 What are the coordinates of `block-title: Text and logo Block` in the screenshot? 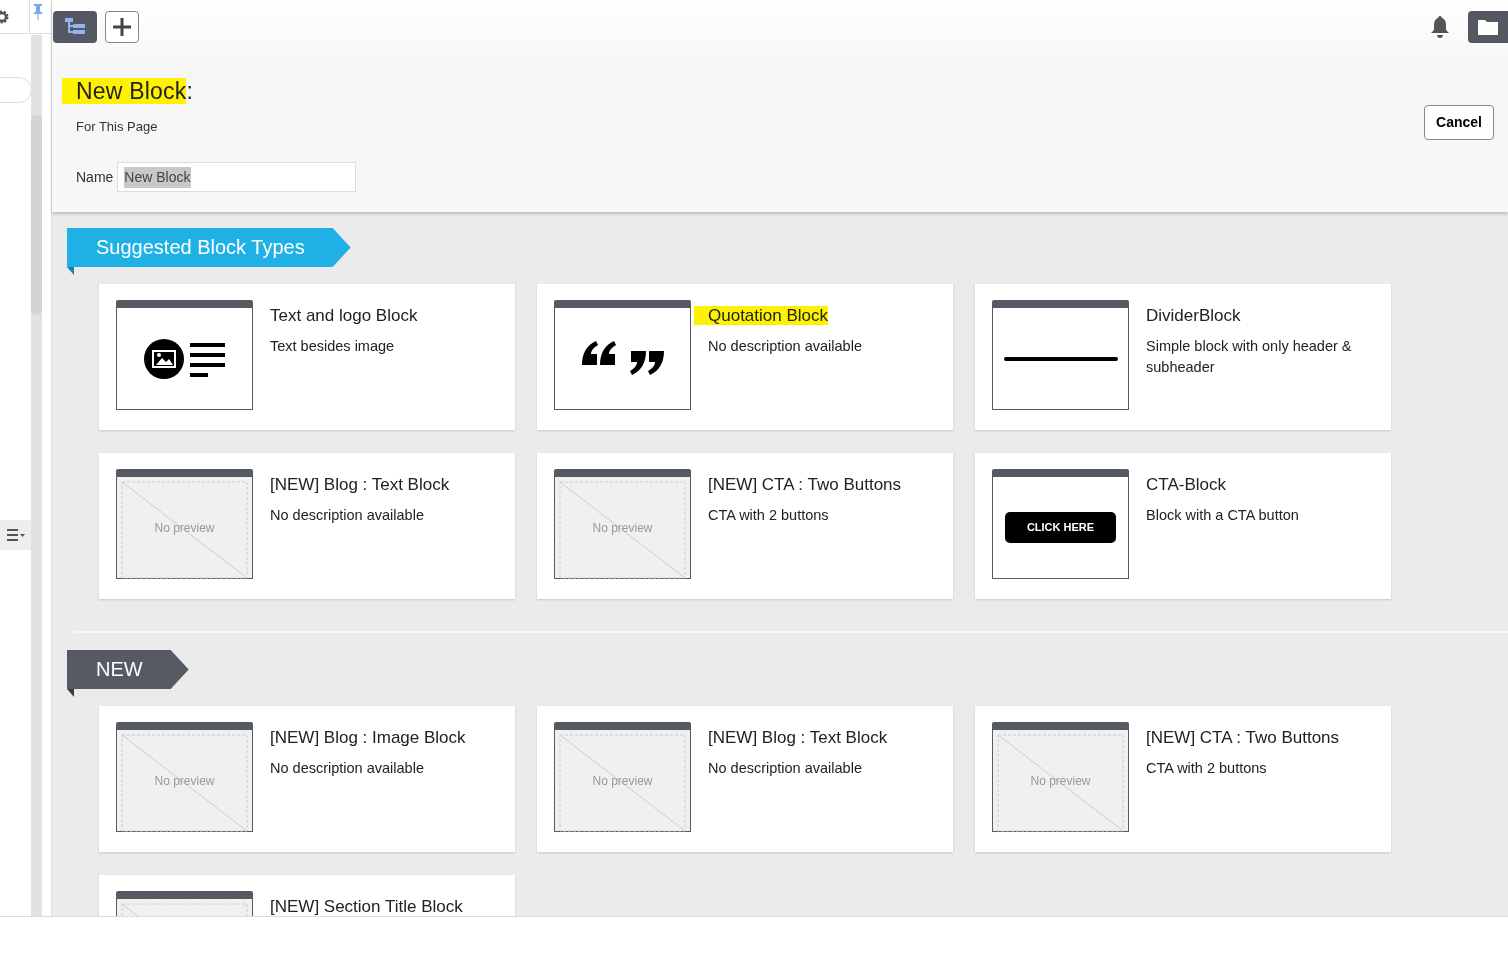 It's located at (344, 315).